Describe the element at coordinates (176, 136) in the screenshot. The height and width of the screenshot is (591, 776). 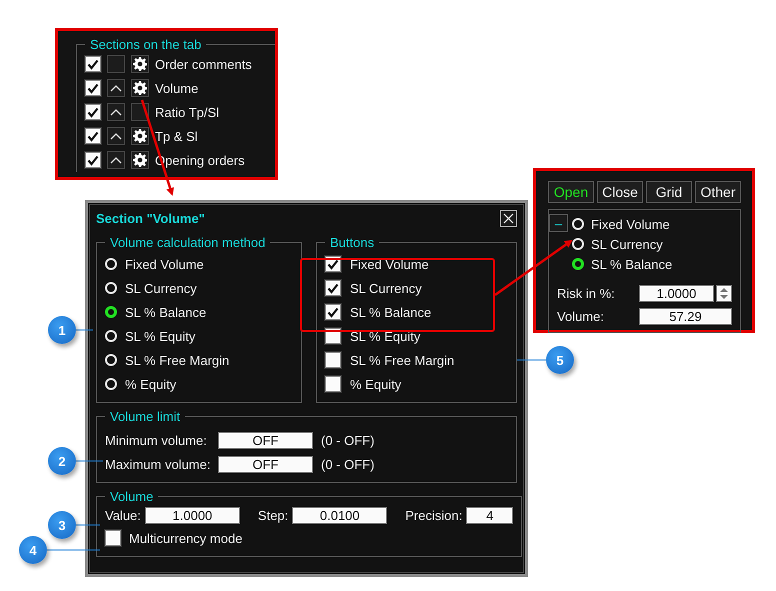
I see `section-label: Tp & Sl` at that location.